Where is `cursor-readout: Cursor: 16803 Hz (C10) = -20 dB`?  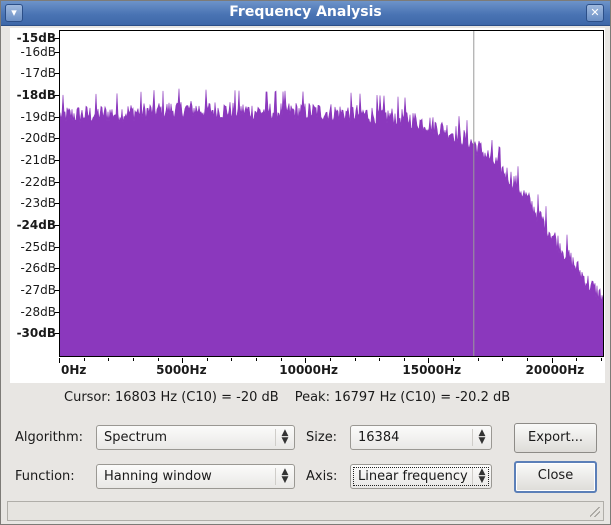
cursor-readout: Cursor: 16803 Hz (C10) = -20 dB is located at coordinates (171, 397).